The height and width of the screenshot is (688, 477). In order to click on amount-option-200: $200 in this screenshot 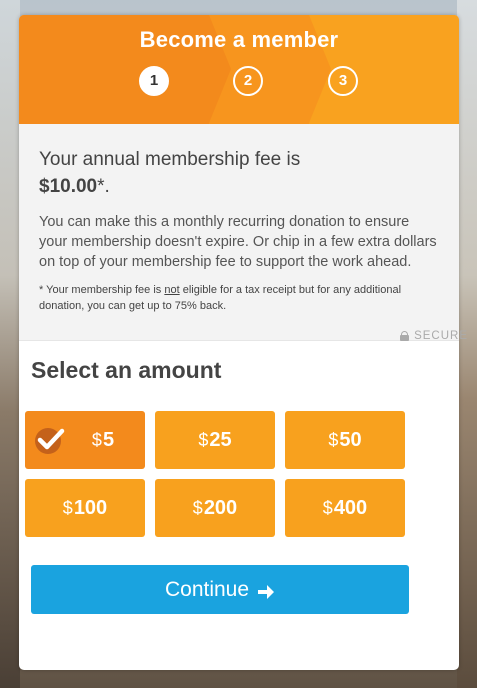, I will do `click(215, 508)`.